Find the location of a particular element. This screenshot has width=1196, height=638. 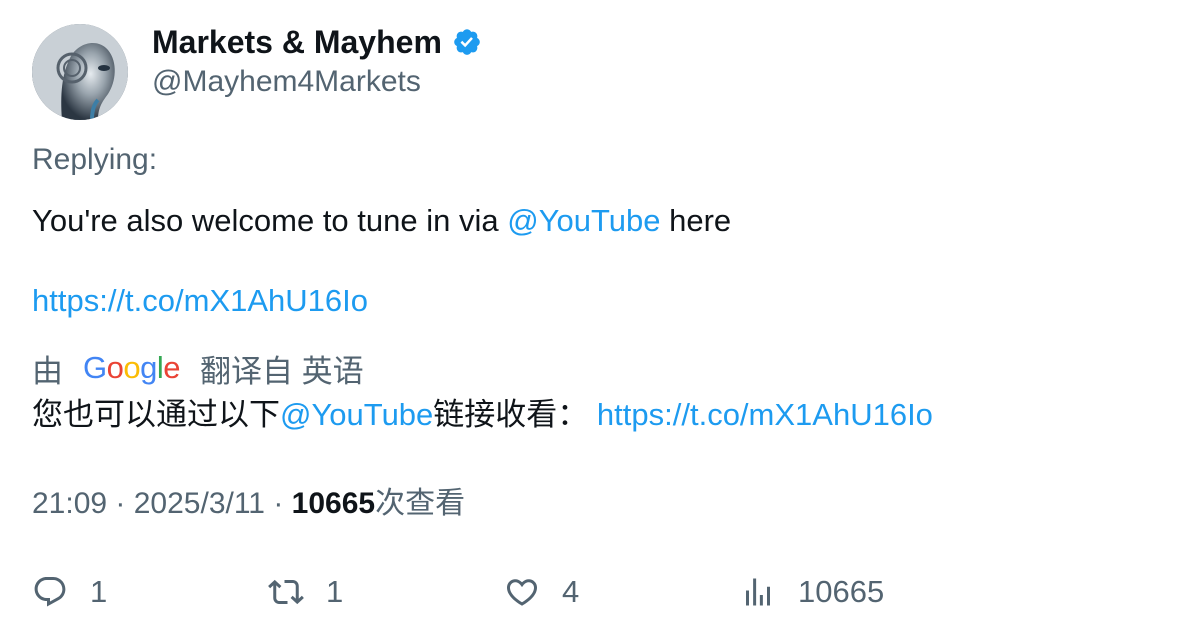

retweet-count: 1 is located at coordinates (335, 591).